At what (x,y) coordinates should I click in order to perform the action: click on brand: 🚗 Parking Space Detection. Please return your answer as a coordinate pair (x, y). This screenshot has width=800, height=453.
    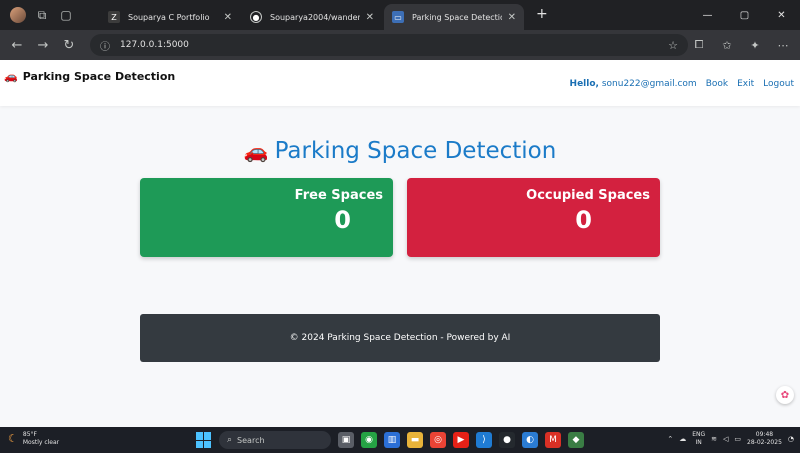
    Looking at the image, I should click on (89, 76).